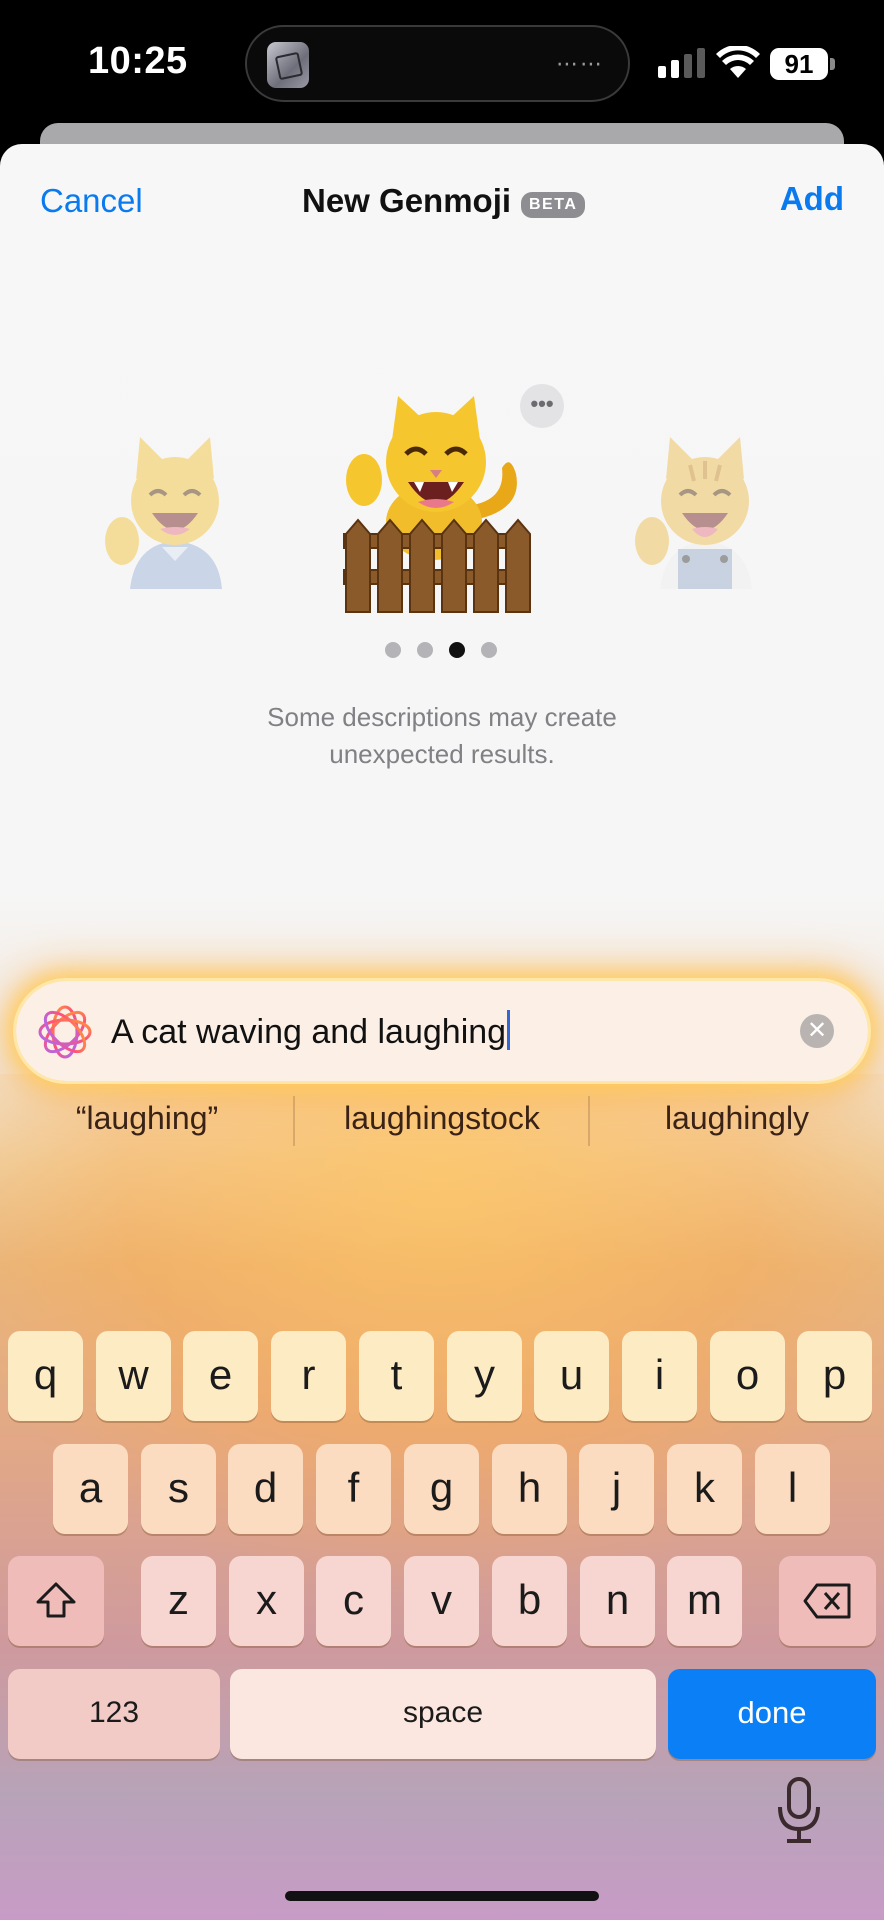 The image size is (884, 1920). What do you see at coordinates (799, 1811) in the screenshot?
I see `microphone-icon` at bounding box center [799, 1811].